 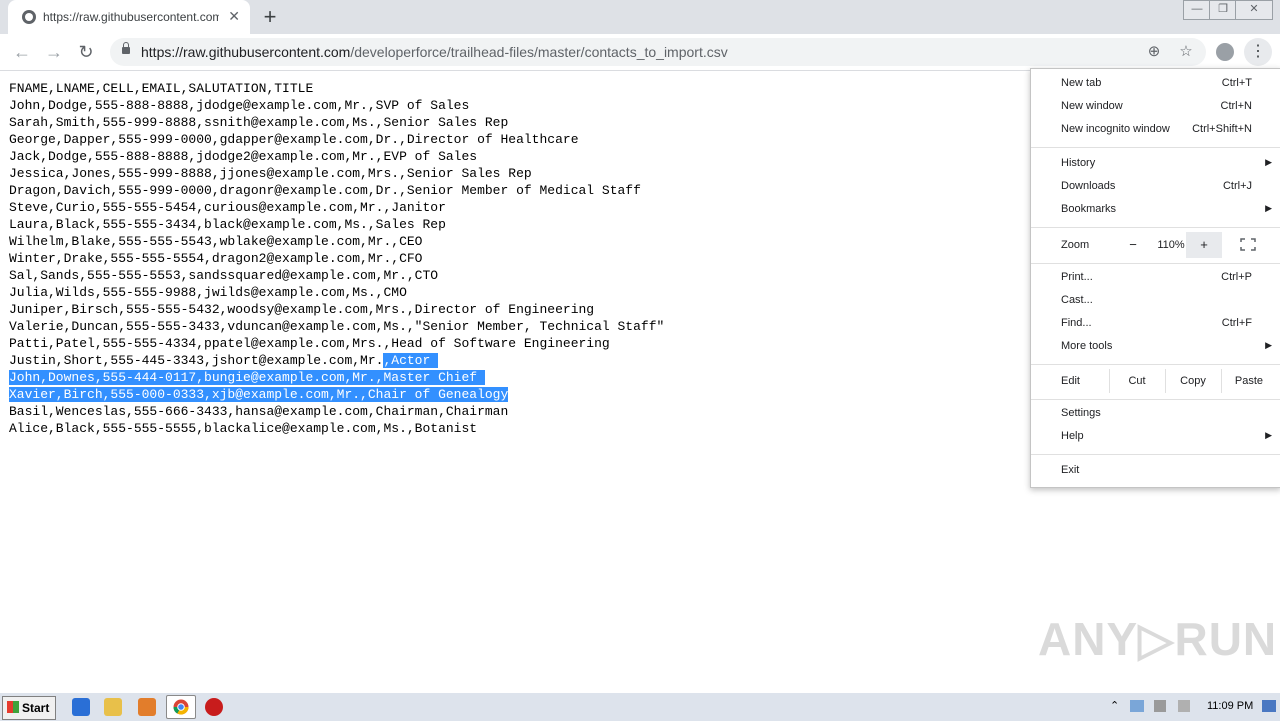 I want to click on show-desktop-icon, so click(x=1269, y=706).